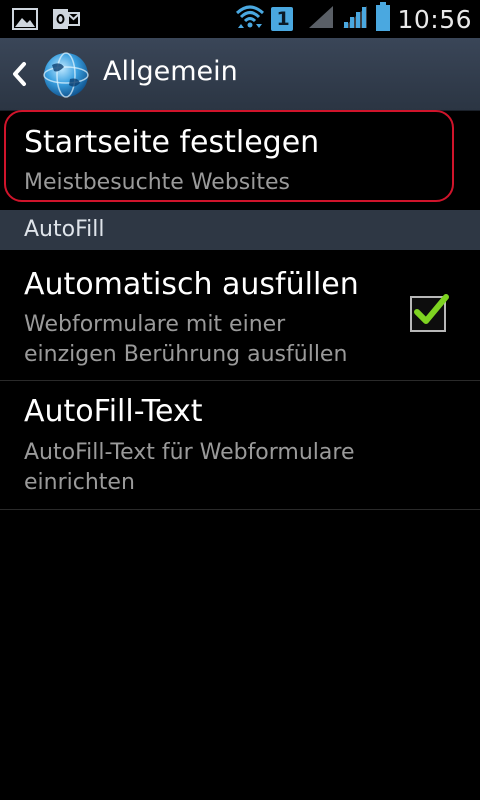  I want to click on auto-fill-checkbox, so click(429, 313).